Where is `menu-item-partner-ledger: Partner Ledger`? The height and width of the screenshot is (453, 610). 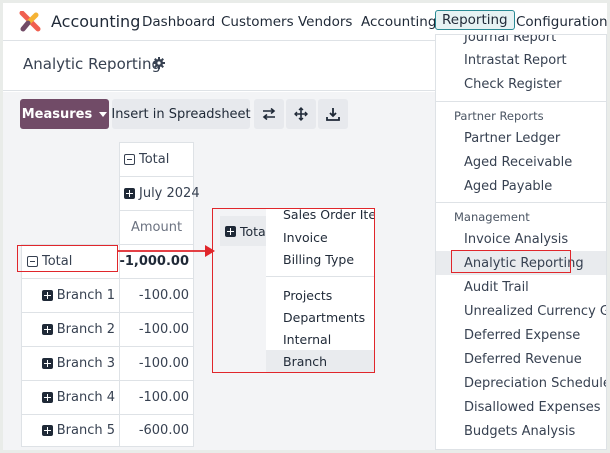
menu-item-partner-ledger: Partner Ledger is located at coordinates (521, 138).